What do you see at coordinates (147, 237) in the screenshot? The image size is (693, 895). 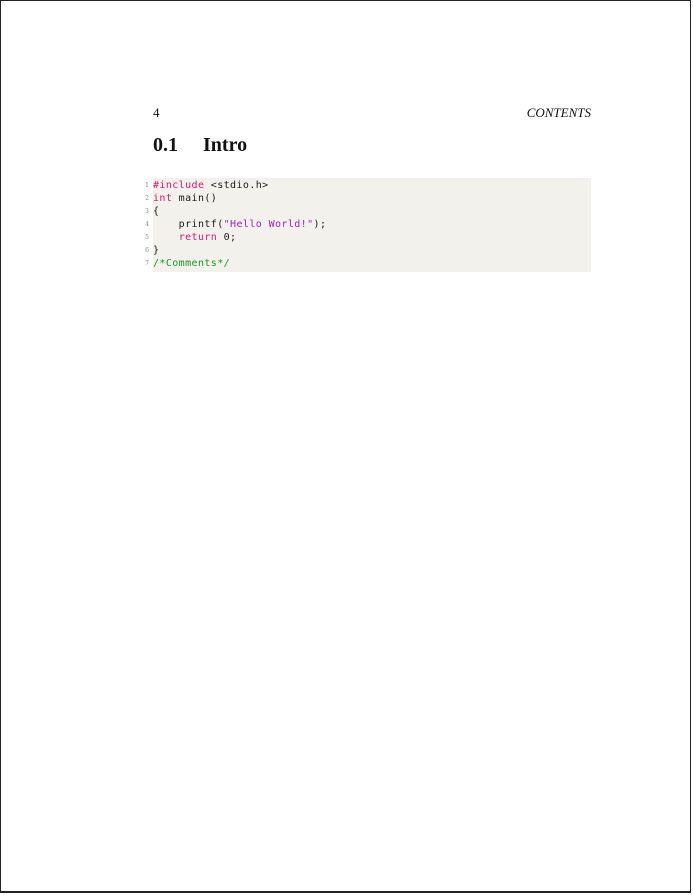 I see `line-number: 5` at bounding box center [147, 237].